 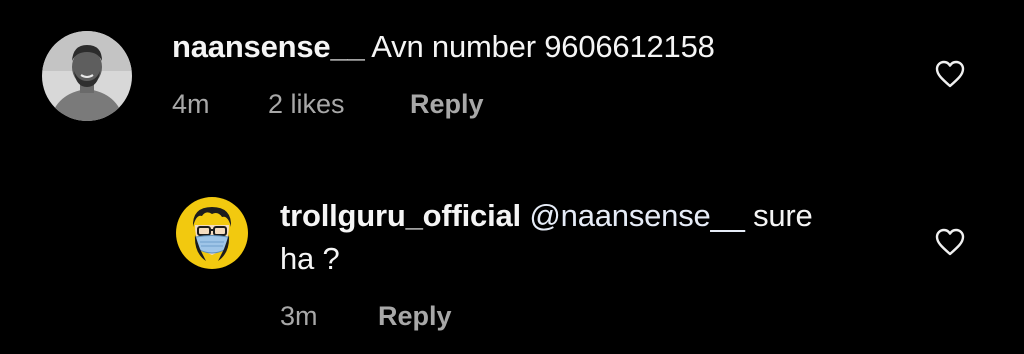 What do you see at coordinates (636, 215) in the screenshot?
I see `reply-mention-link: @naansense__` at bounding box center [636, 215].